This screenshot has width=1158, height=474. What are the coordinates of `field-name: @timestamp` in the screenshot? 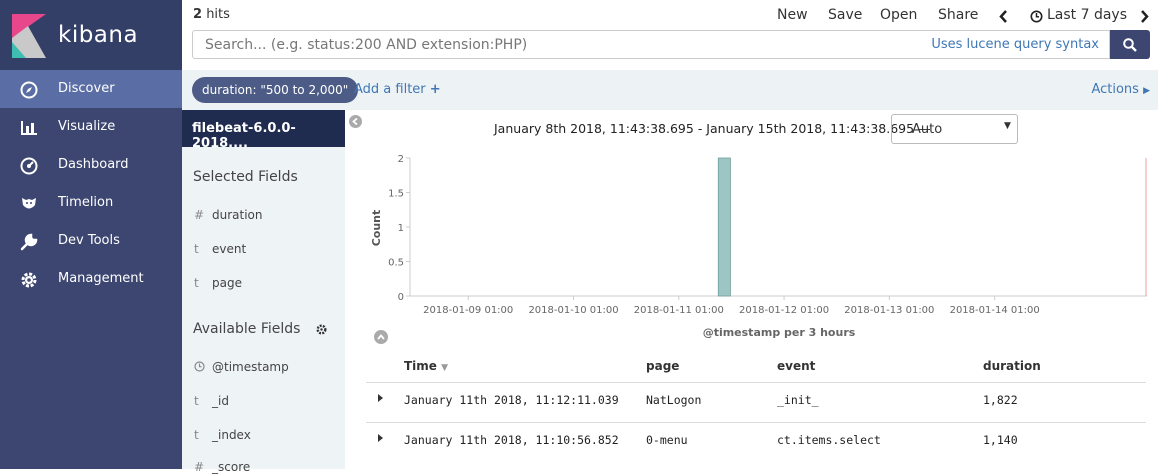 It's located at (250, 367).